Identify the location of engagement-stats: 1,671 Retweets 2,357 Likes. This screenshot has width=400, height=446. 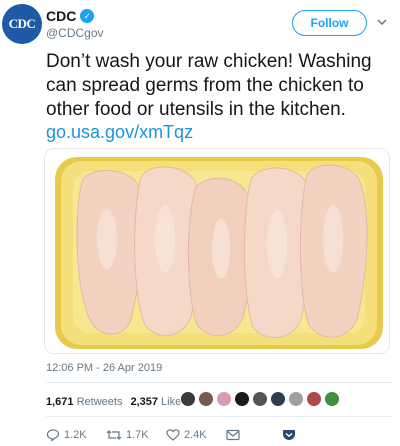
(116, 402).